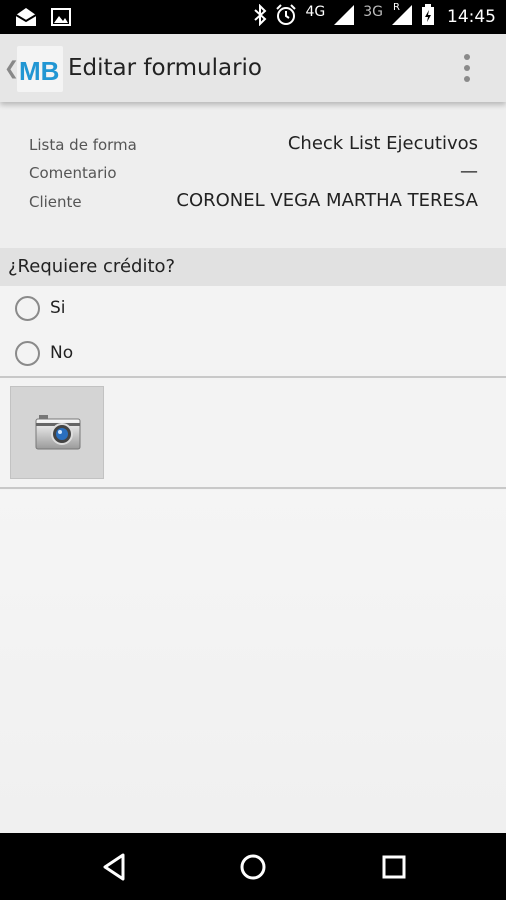 The height and width of the screenshot is (900, 506). I want to click on info-value: CORONEL VEGA MARTHA TERESA, so click(327, 200).